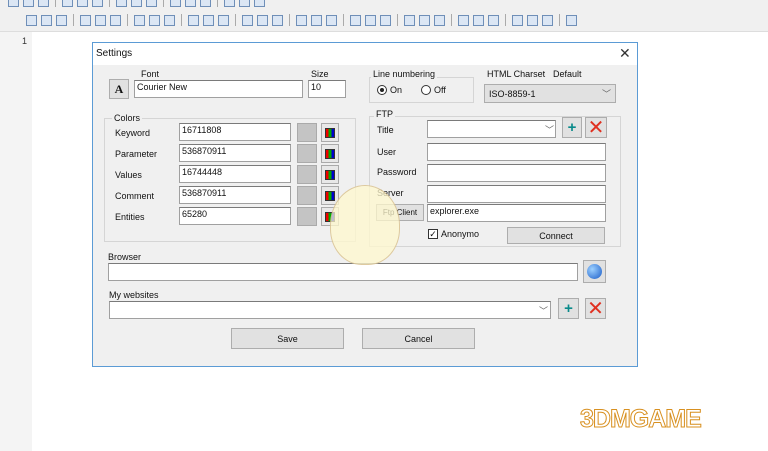 This screenshot has width=768, height=451. Describe the element at coordinates (594, 271) in the screenshot. I see `browse-button` at that location.